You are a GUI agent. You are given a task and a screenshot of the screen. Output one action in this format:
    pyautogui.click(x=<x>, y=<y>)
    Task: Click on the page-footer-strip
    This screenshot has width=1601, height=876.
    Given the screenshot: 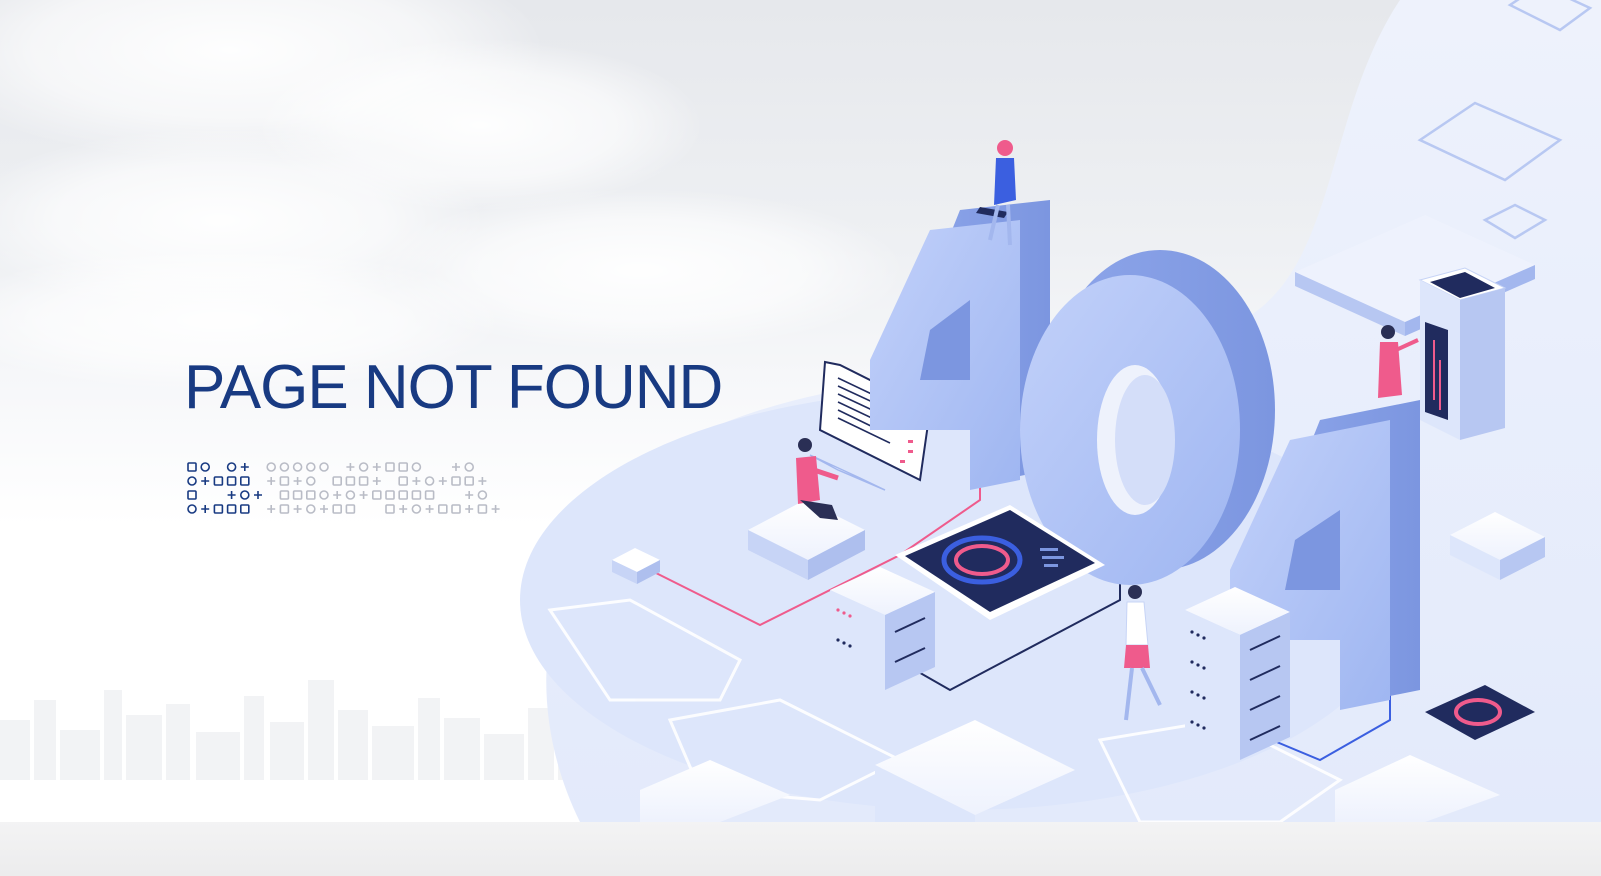 What is the action you would take?
    pyautogui.click(x=800, y=849)
    